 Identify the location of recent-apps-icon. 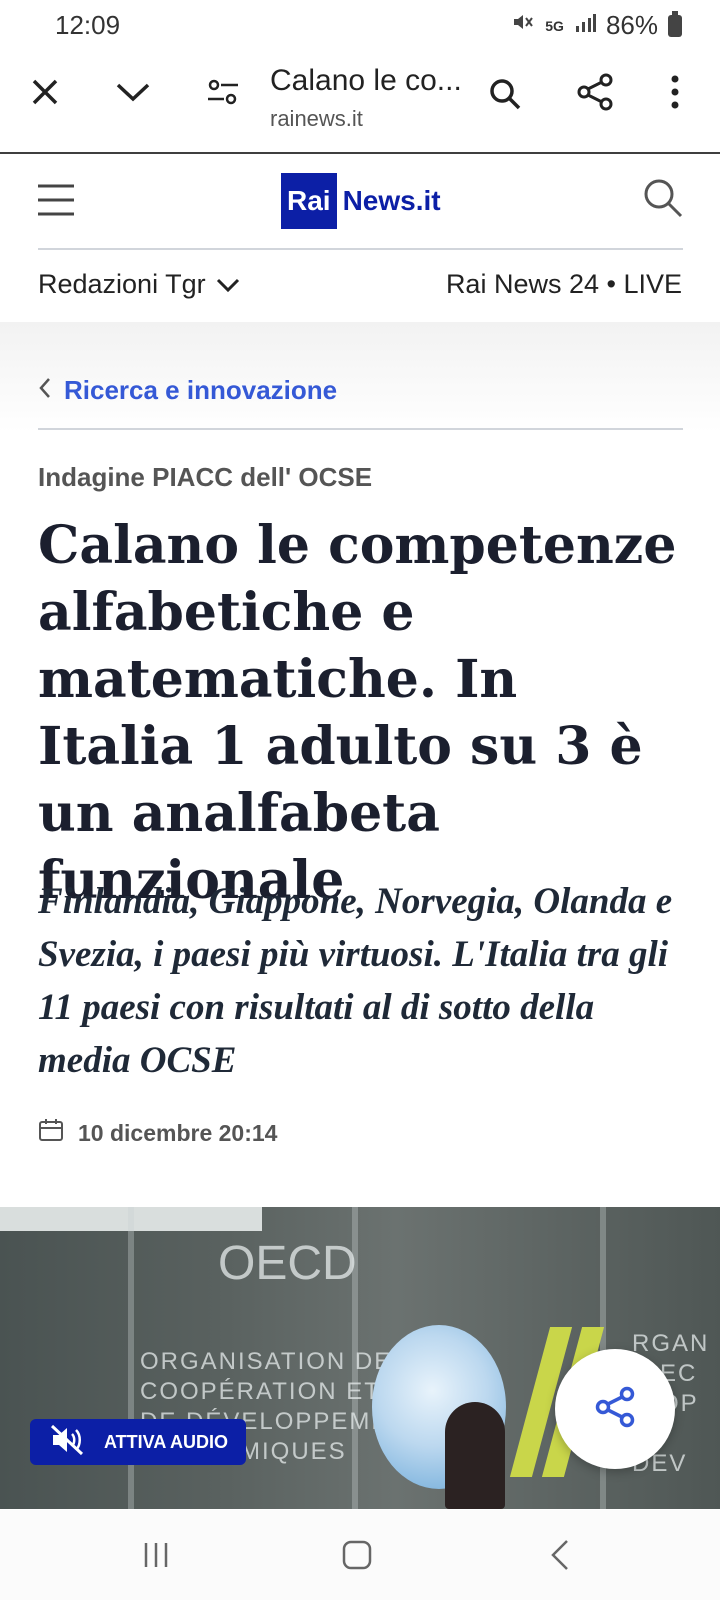
(156, 1555).